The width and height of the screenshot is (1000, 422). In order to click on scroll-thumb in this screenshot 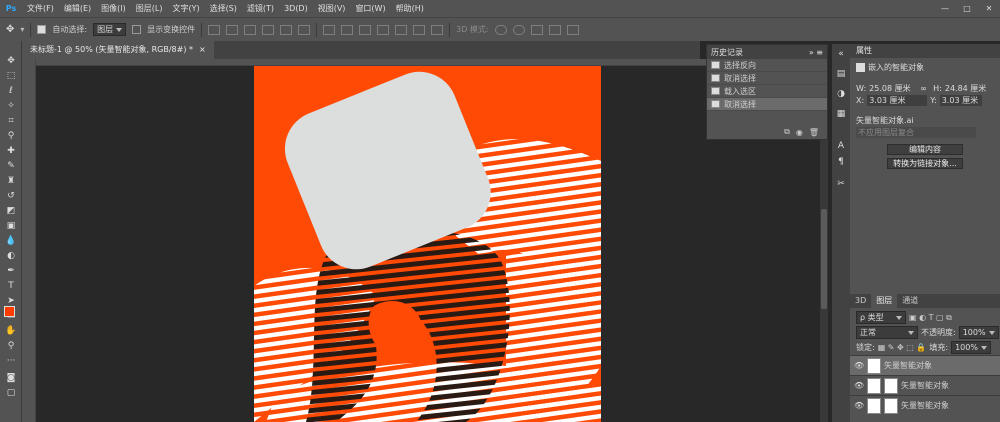, I will do `click(824, 259)`.